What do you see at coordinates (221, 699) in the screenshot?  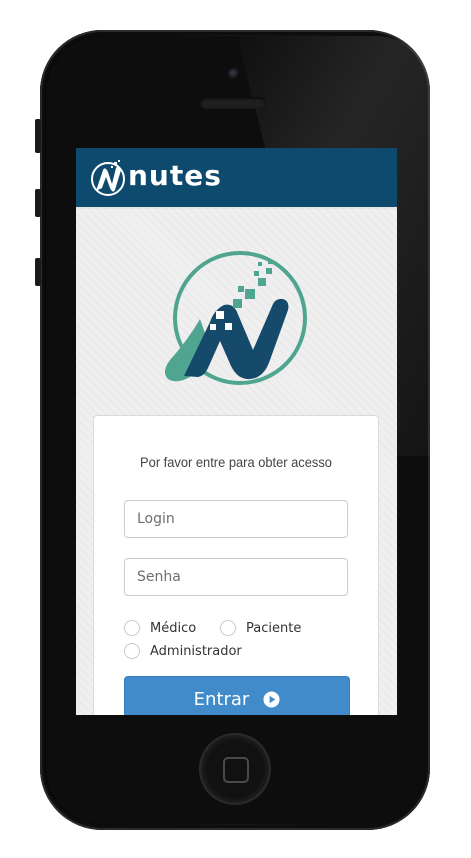 I see `submit-label: Entrar` at bounding box center [221, 699].